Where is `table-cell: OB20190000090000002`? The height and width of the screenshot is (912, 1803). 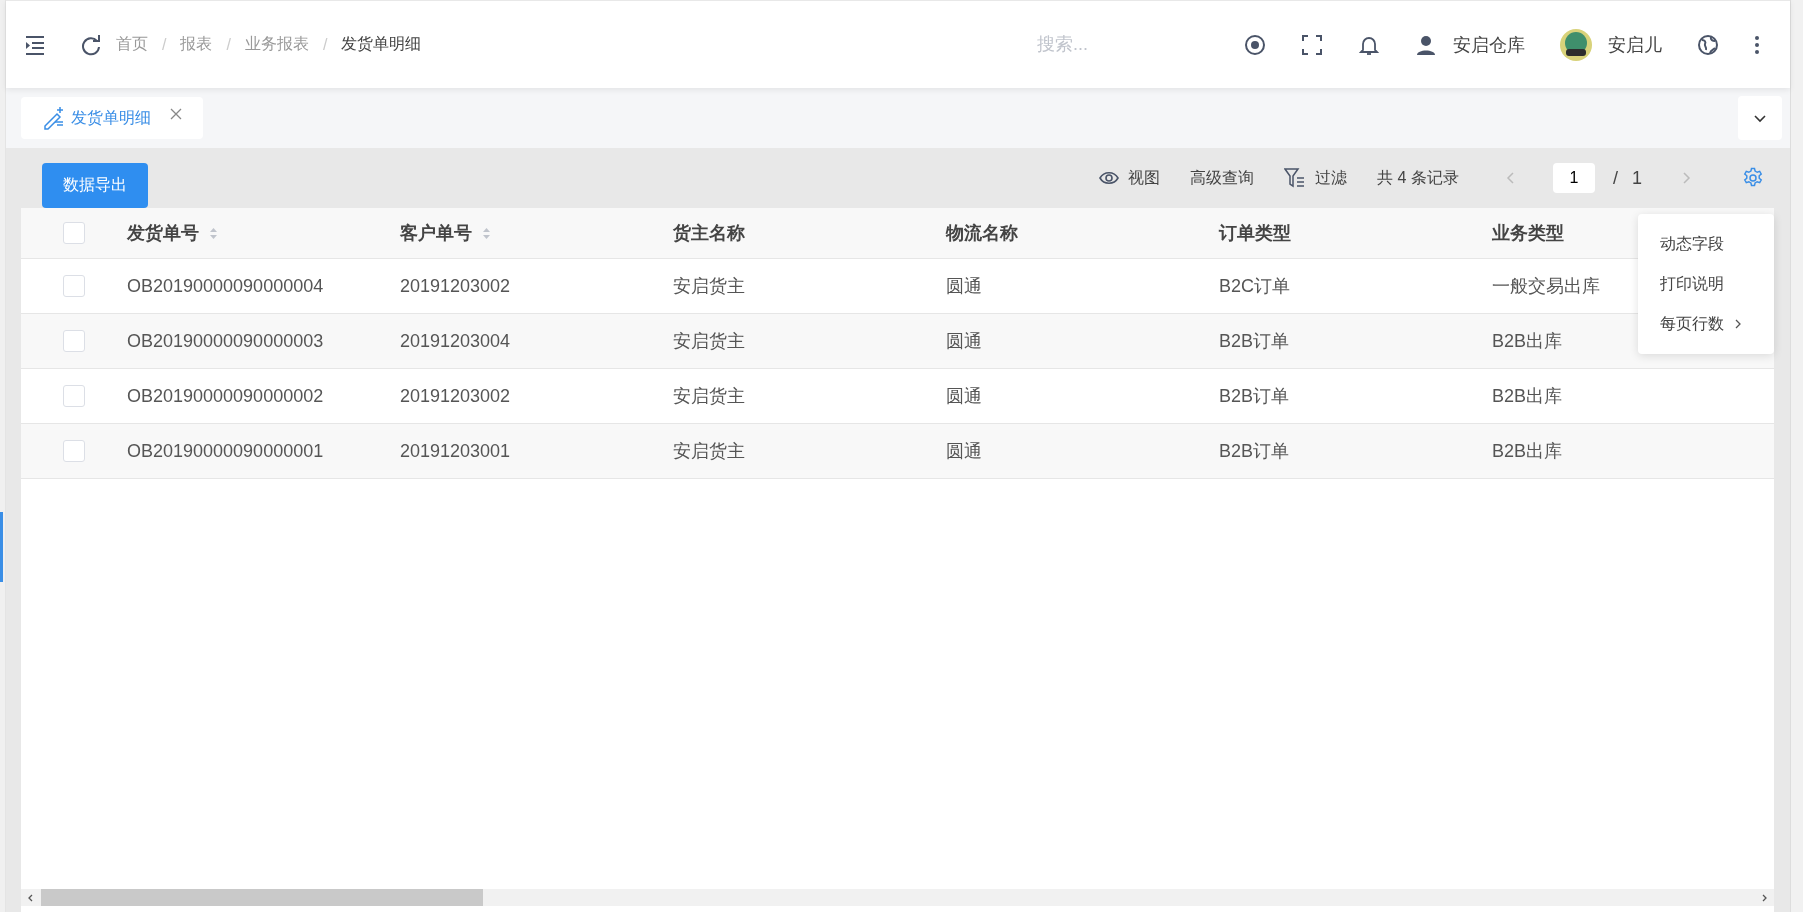 table-cell: OB20190000090000002 is located at coordinates (225, 396).